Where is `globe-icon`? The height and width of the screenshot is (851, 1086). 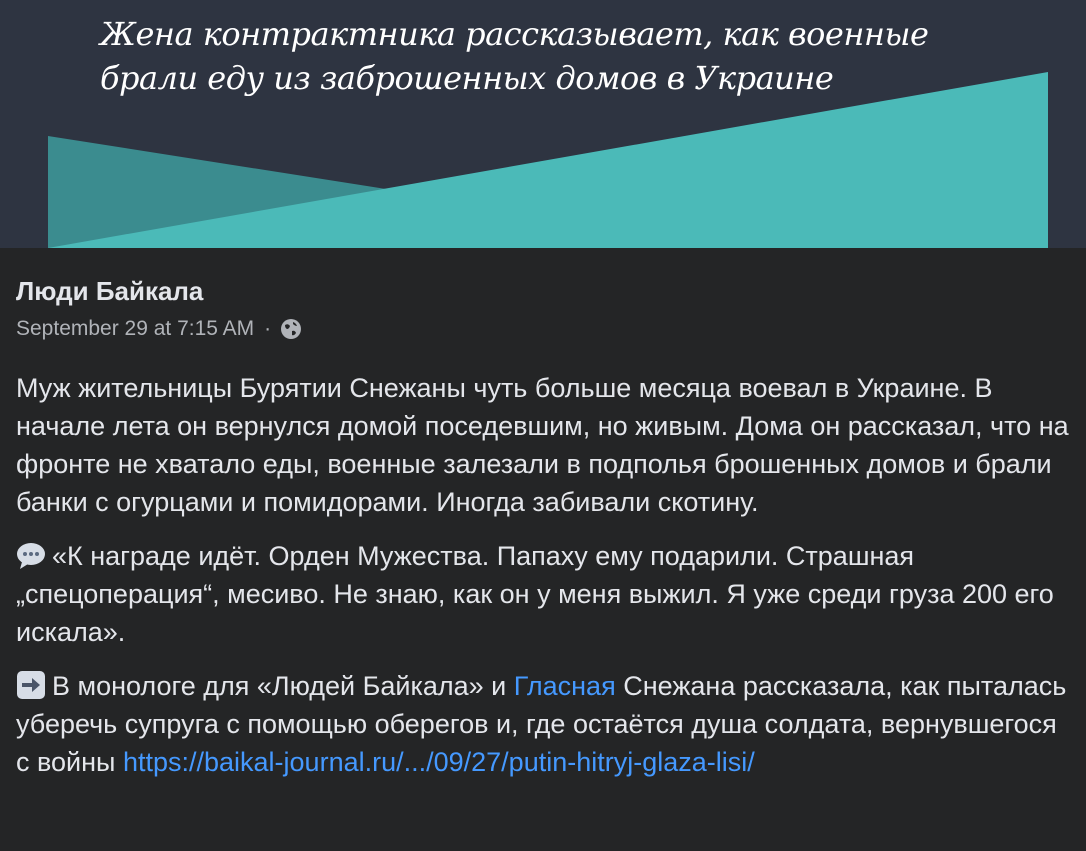 globe-icon is located at coordinates (291, 329).